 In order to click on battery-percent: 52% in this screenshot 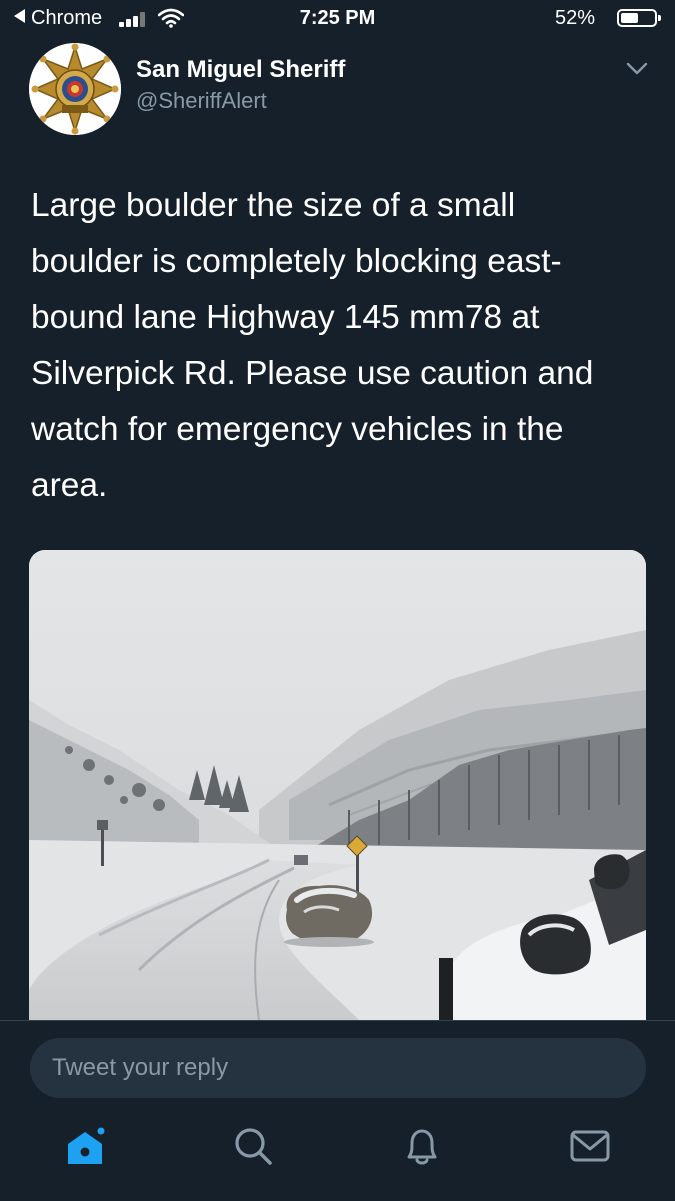, I will do `click(574, 18)`.